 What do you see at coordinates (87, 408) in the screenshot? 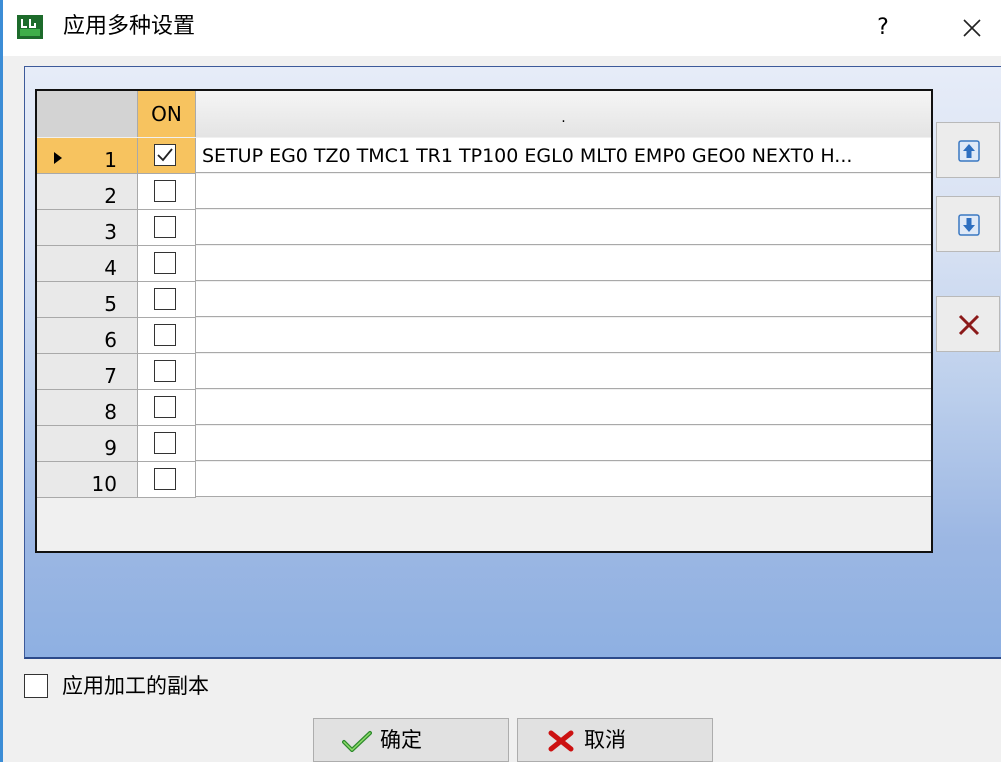
I see `row-number-cell: 8` at bounding box center [87, 408].